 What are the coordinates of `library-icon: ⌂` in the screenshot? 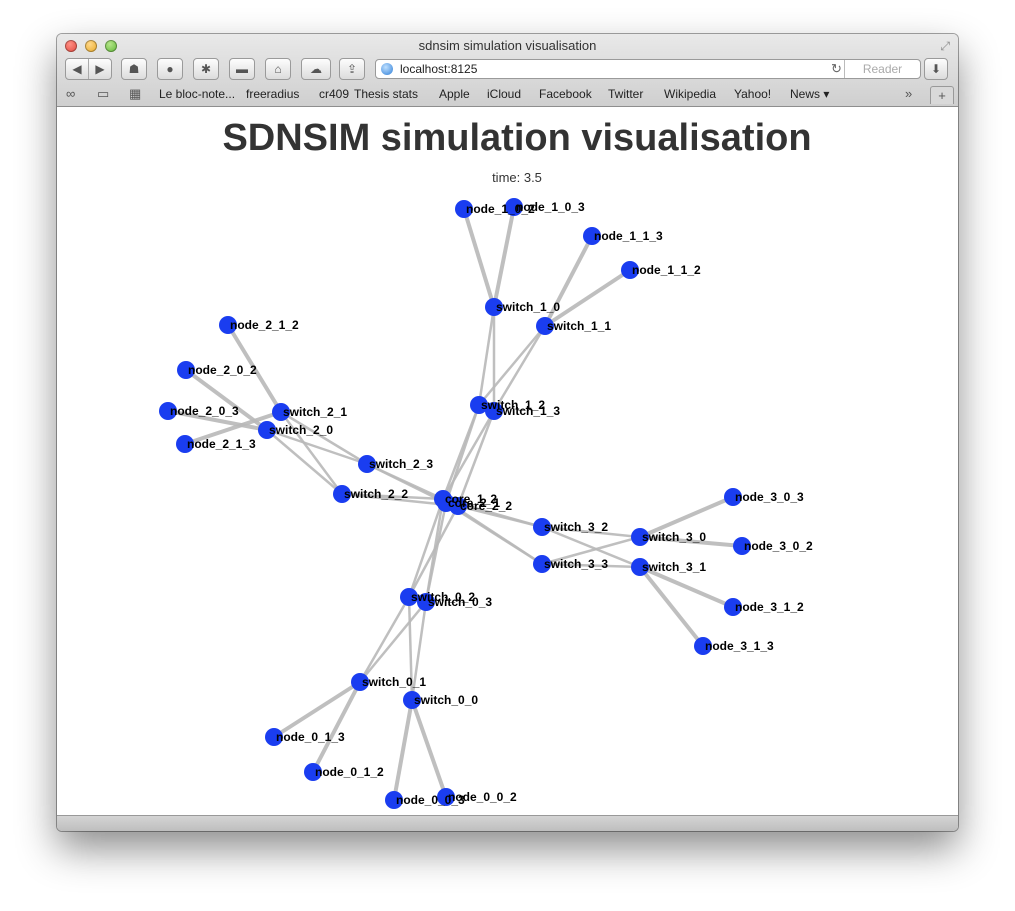 It's located at (278, 69).